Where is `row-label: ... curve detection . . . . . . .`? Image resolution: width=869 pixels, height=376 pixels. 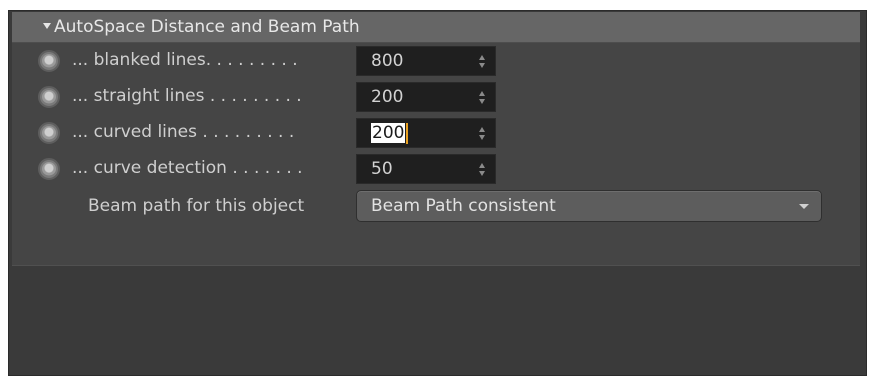 row-label: ... curve detection . . . . . . . is located at coordinates (187, 168).